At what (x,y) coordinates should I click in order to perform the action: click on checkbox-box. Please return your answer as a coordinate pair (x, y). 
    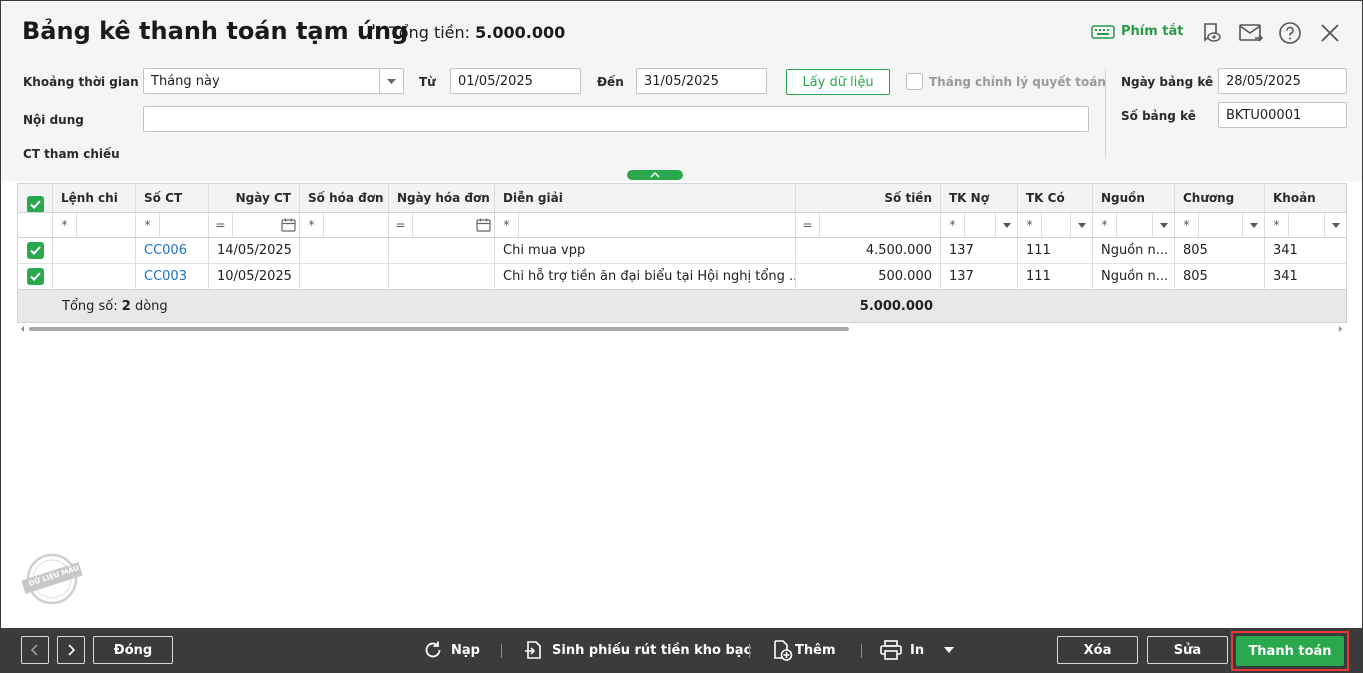
    Looking at the image, I should click on (914, 81).